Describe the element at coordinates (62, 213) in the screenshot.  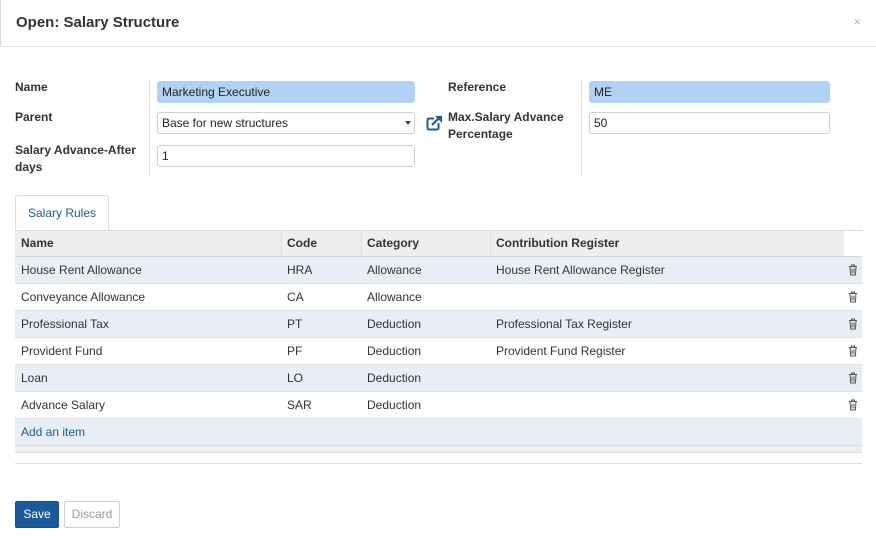
I see `tab-salary-rules: Salary Rules` at that location.